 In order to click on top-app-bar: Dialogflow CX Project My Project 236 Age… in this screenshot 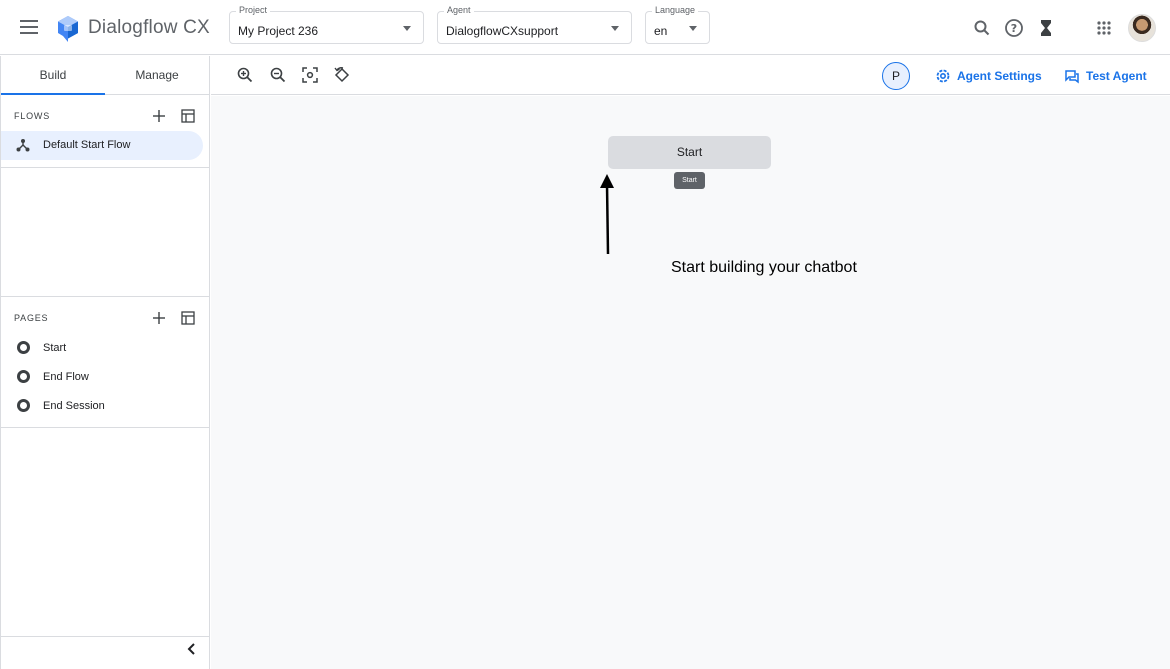, I will do `click(585, 29)`.